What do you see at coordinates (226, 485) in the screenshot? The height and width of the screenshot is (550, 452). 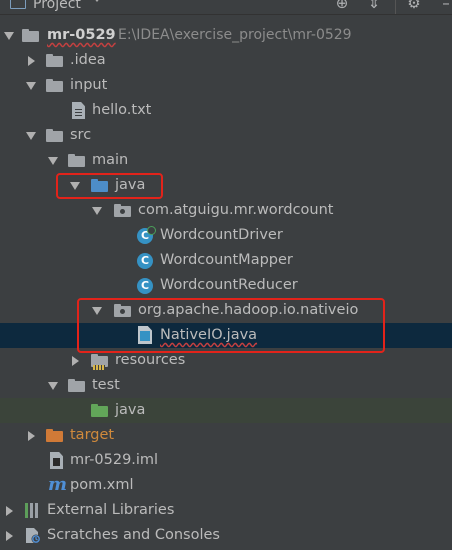 I see `tree-item-pom: m pom.xml` at bounding box center [226, 485].